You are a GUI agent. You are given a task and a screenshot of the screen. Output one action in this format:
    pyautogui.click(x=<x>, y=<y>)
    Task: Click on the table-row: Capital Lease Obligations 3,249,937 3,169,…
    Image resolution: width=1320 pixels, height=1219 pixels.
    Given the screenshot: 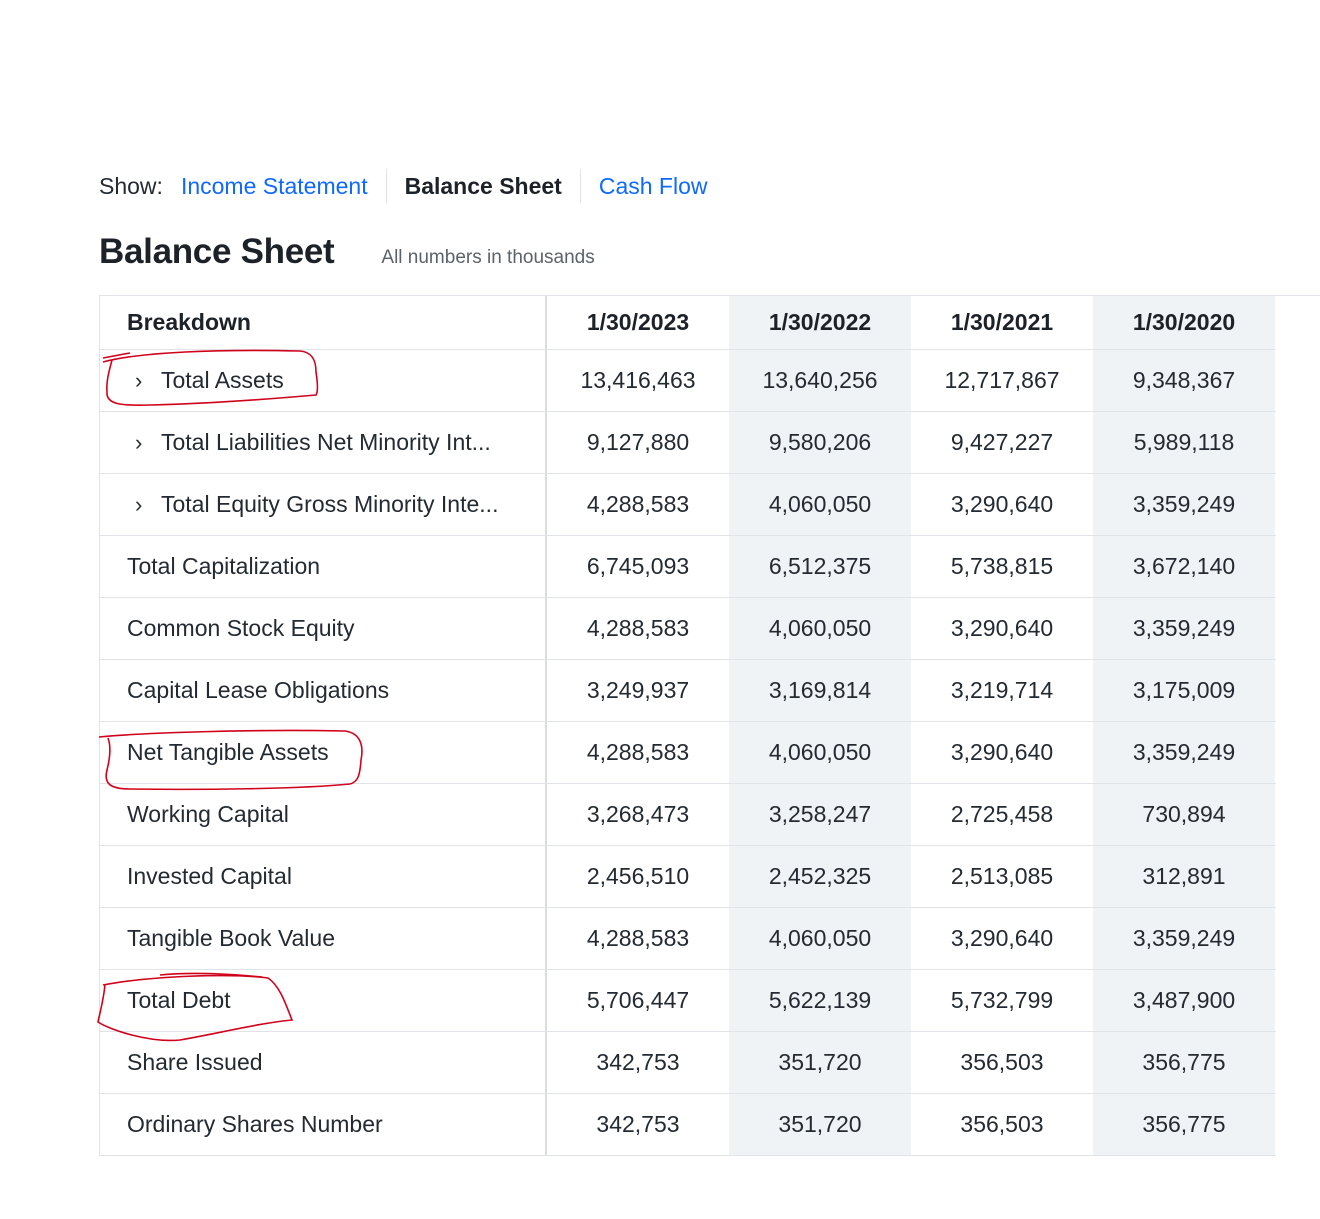 What is the action you would take?
    pyautogui.click(x=688, y=691)
    